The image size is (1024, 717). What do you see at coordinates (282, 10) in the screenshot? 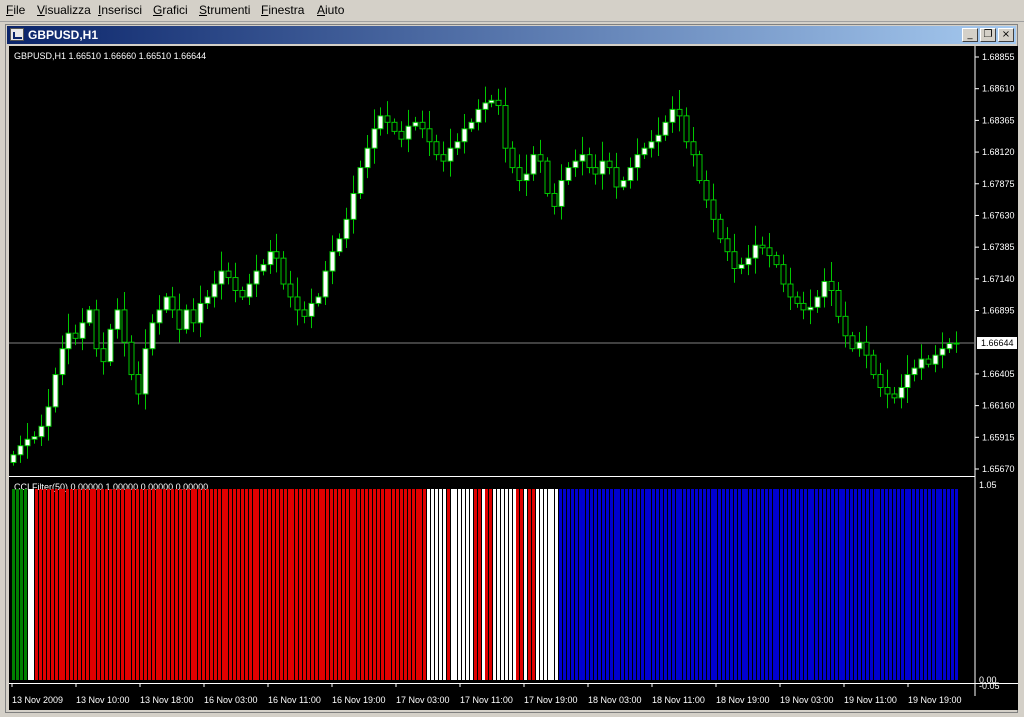
I see `menu-finestra: Finestra` at bounding box center [282, 10].